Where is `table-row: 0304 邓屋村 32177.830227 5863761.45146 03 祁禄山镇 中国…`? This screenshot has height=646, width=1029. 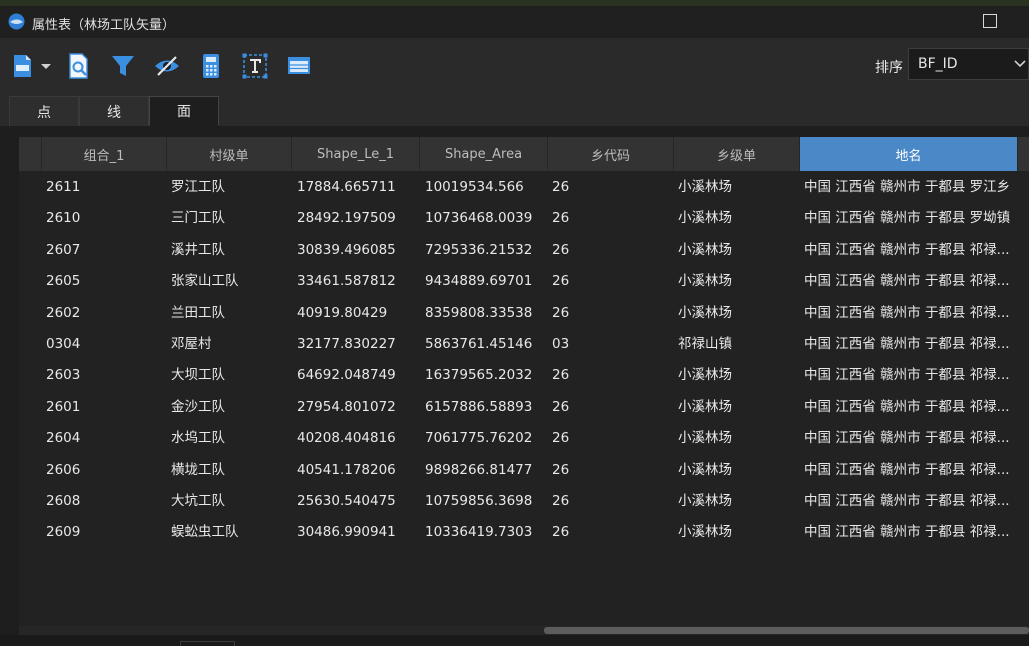 table-row: 0304 邓屋村 32177.830227 5863761.45146 03 祁禄山镇 中国… is located at coordinates (524, 344).